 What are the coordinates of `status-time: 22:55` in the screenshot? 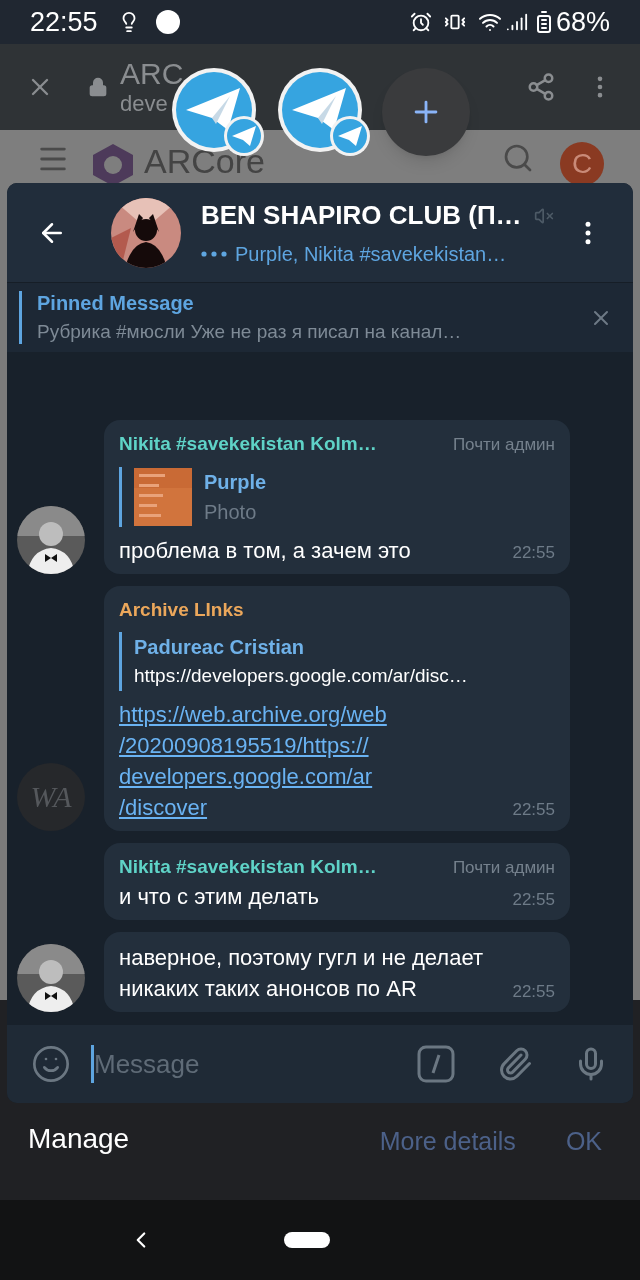 It's located at (64, 22).